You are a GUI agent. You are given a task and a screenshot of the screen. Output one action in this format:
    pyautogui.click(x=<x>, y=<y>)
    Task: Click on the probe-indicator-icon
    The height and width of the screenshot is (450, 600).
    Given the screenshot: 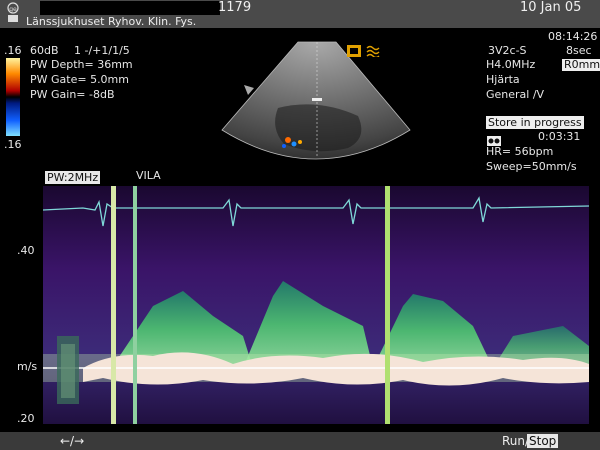 What is the action you would take?
    pyautogui.click(x=354, y=49)
    